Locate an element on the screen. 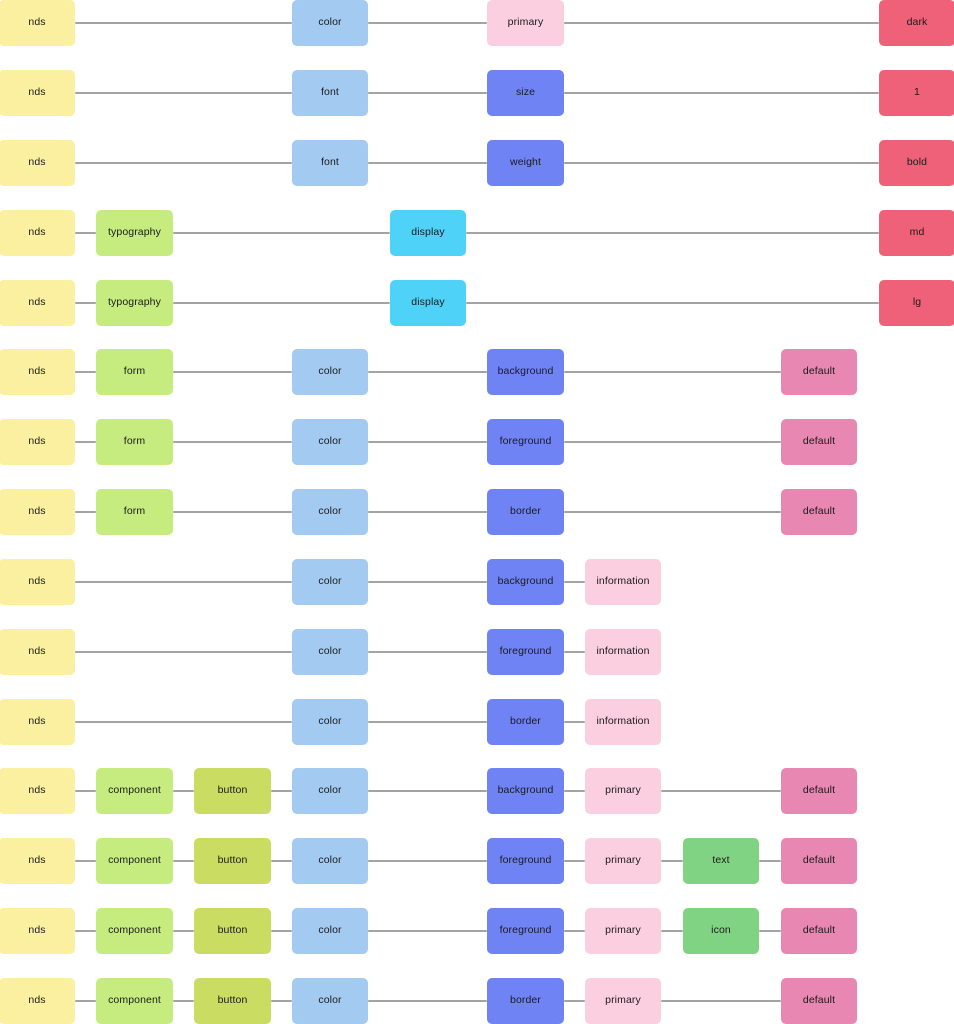  node-attribute: weight is located at coordinates (525, 163).